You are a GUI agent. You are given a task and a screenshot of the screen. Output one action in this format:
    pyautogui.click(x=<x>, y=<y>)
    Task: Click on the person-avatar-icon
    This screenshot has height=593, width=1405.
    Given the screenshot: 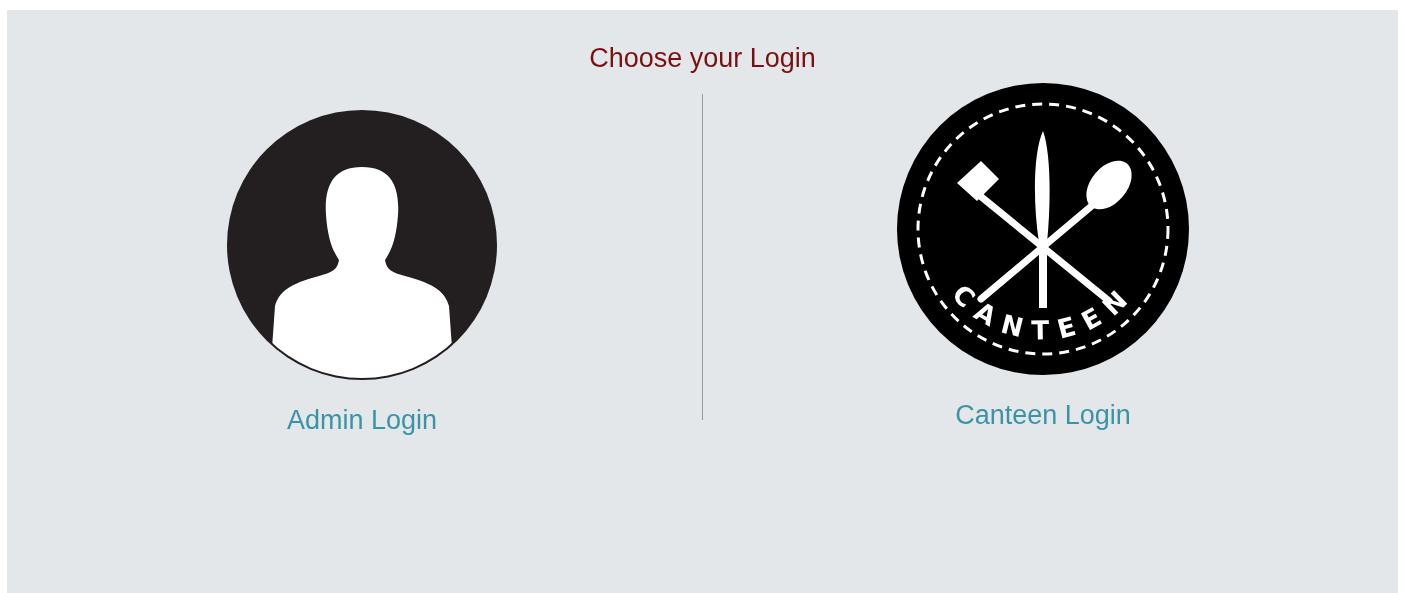 What is the action you would take?
    pyautogui.click(x=362, y=245)
    